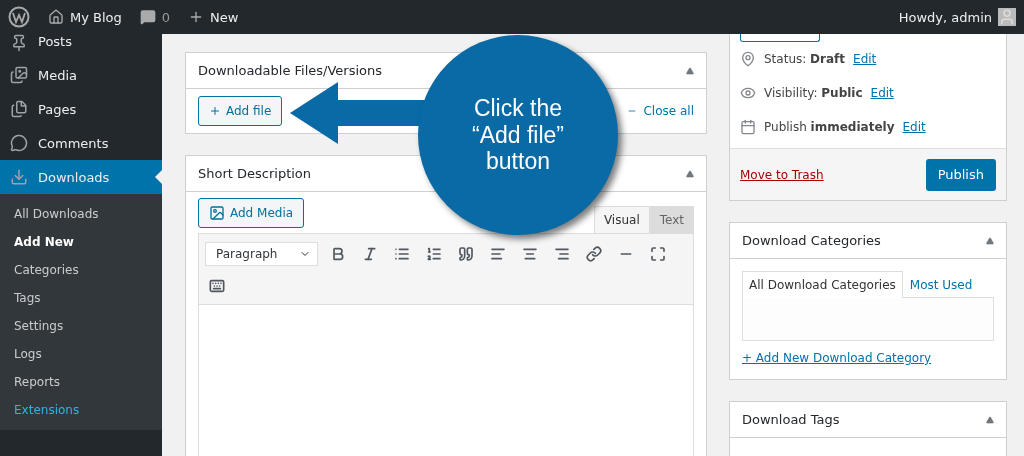 Image resolution: width=1024 pixels, height=456 pixels. What do you see at coordinates (166, 17) in the screenshot?
I see `comment-count: 0` at bounding box center [166, 17].